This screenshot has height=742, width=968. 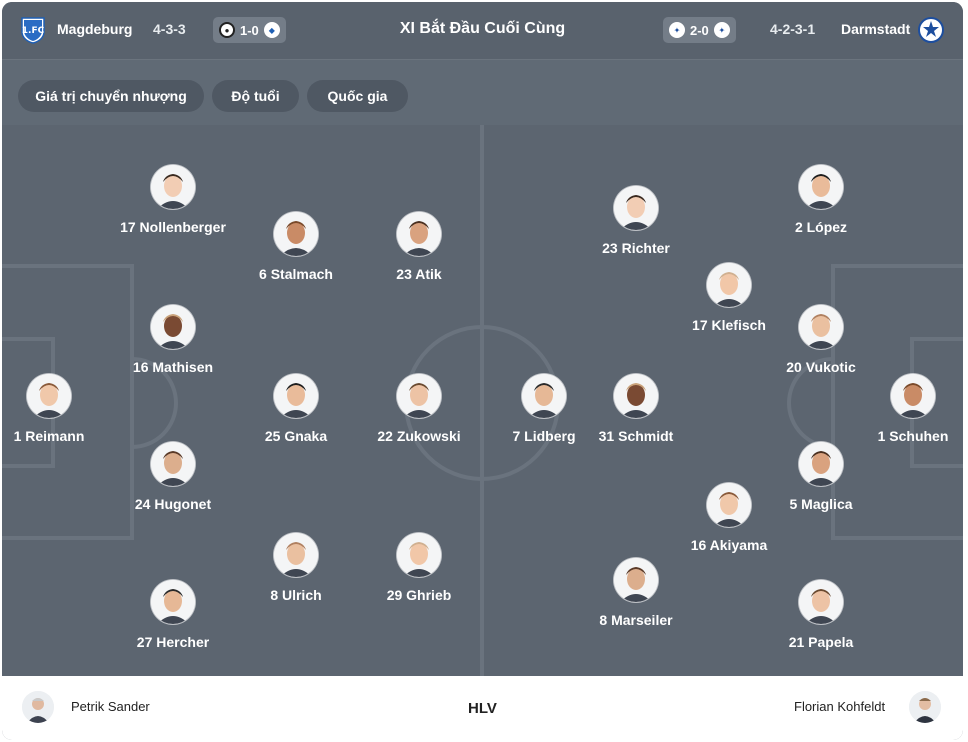 What do you see at coordinates (636, 248) in the screenshot?
I see `player-label: 23 Richter` at bounding box center [636, 248].